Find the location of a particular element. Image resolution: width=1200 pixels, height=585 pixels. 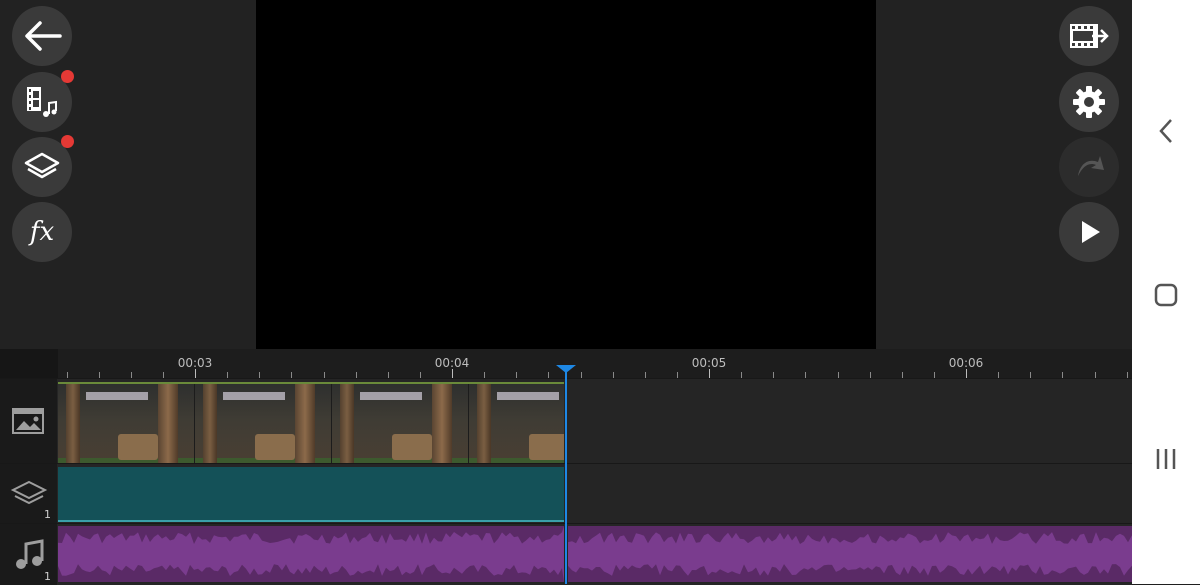

music-note-icon is located at coordinates (29, 553).